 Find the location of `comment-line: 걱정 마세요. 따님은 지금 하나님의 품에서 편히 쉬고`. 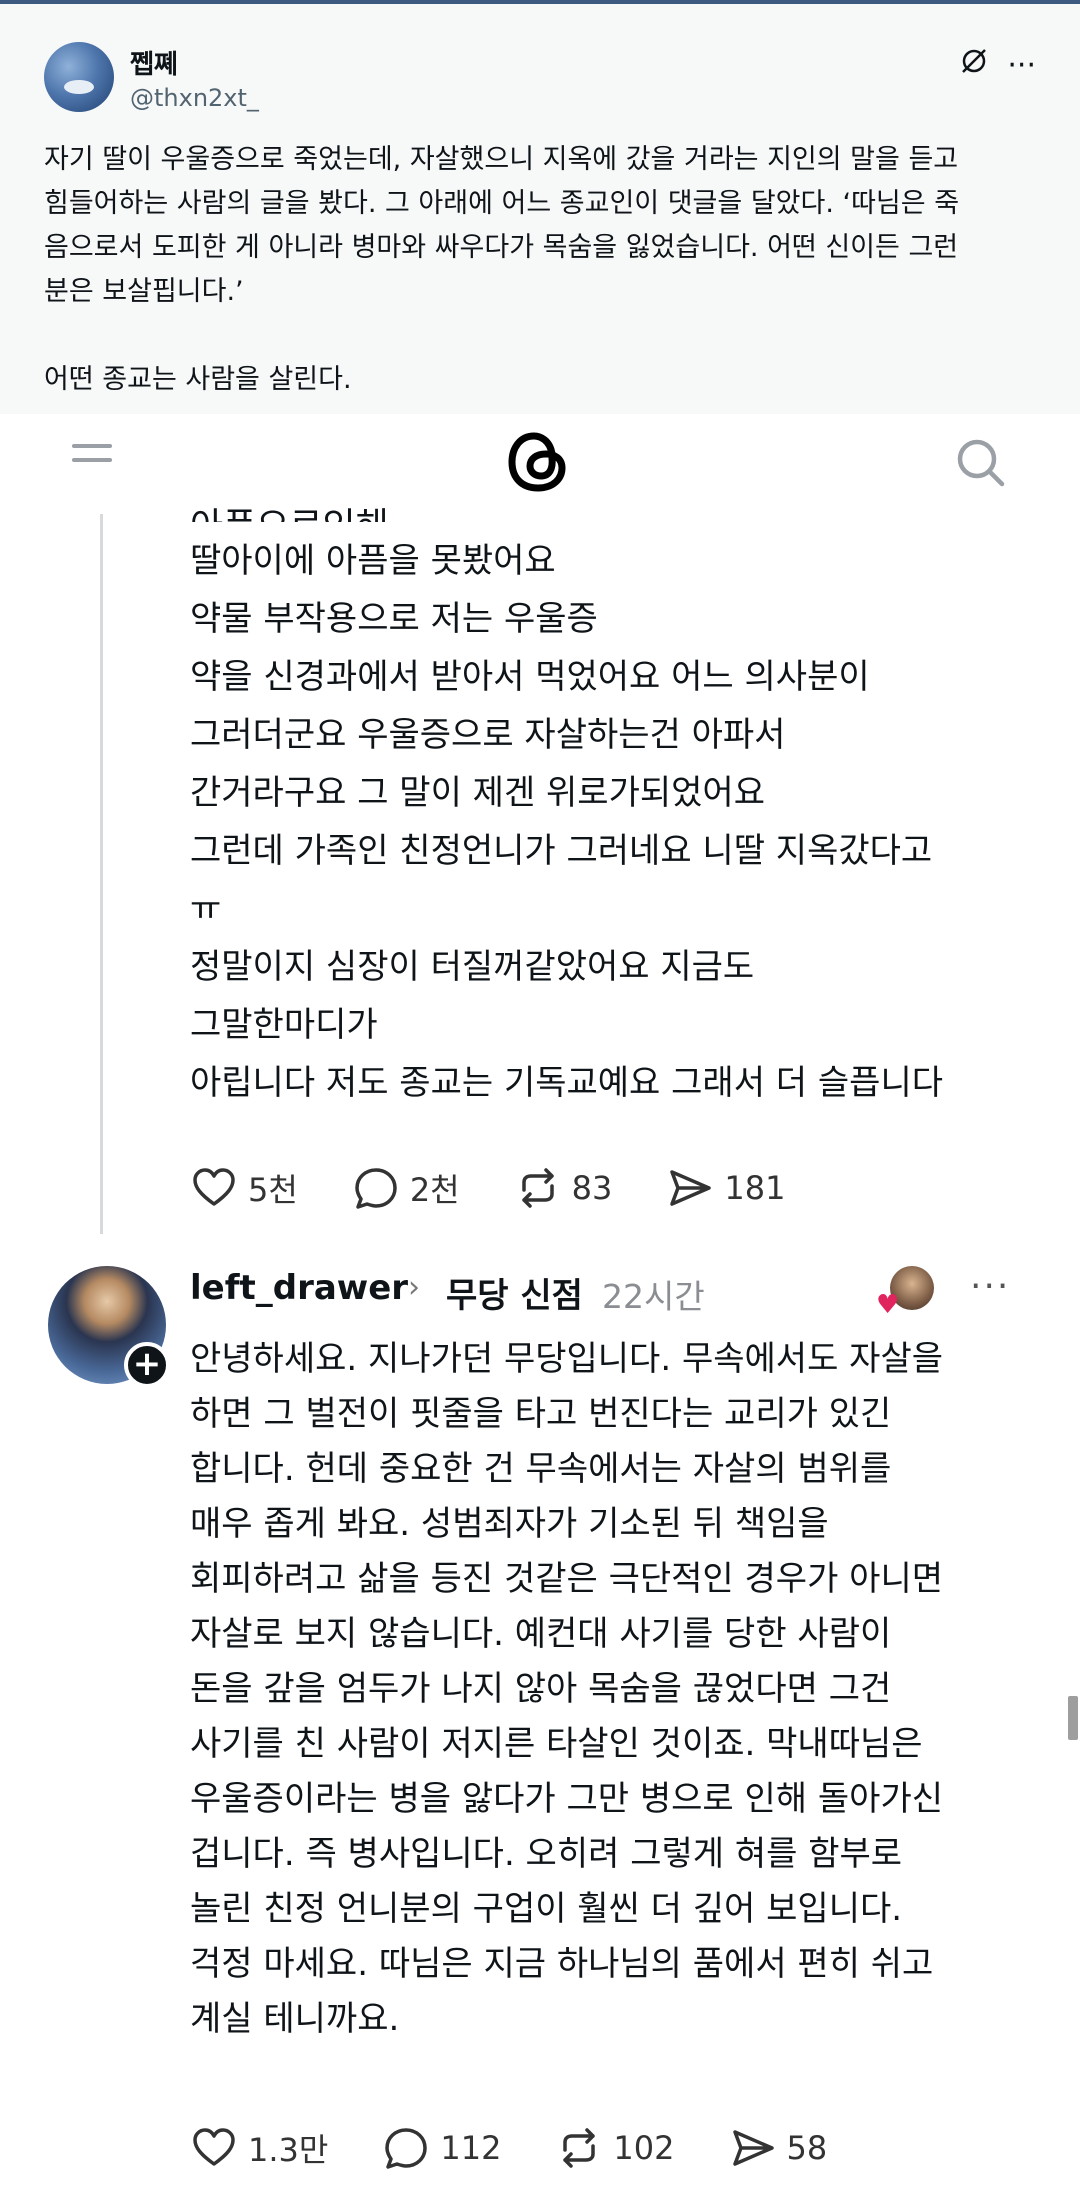

comment-line: 걱정 마세요. 따님은 지금 하나님의 품에서 편히 쉬고 is located at coordinates (562, 1964).